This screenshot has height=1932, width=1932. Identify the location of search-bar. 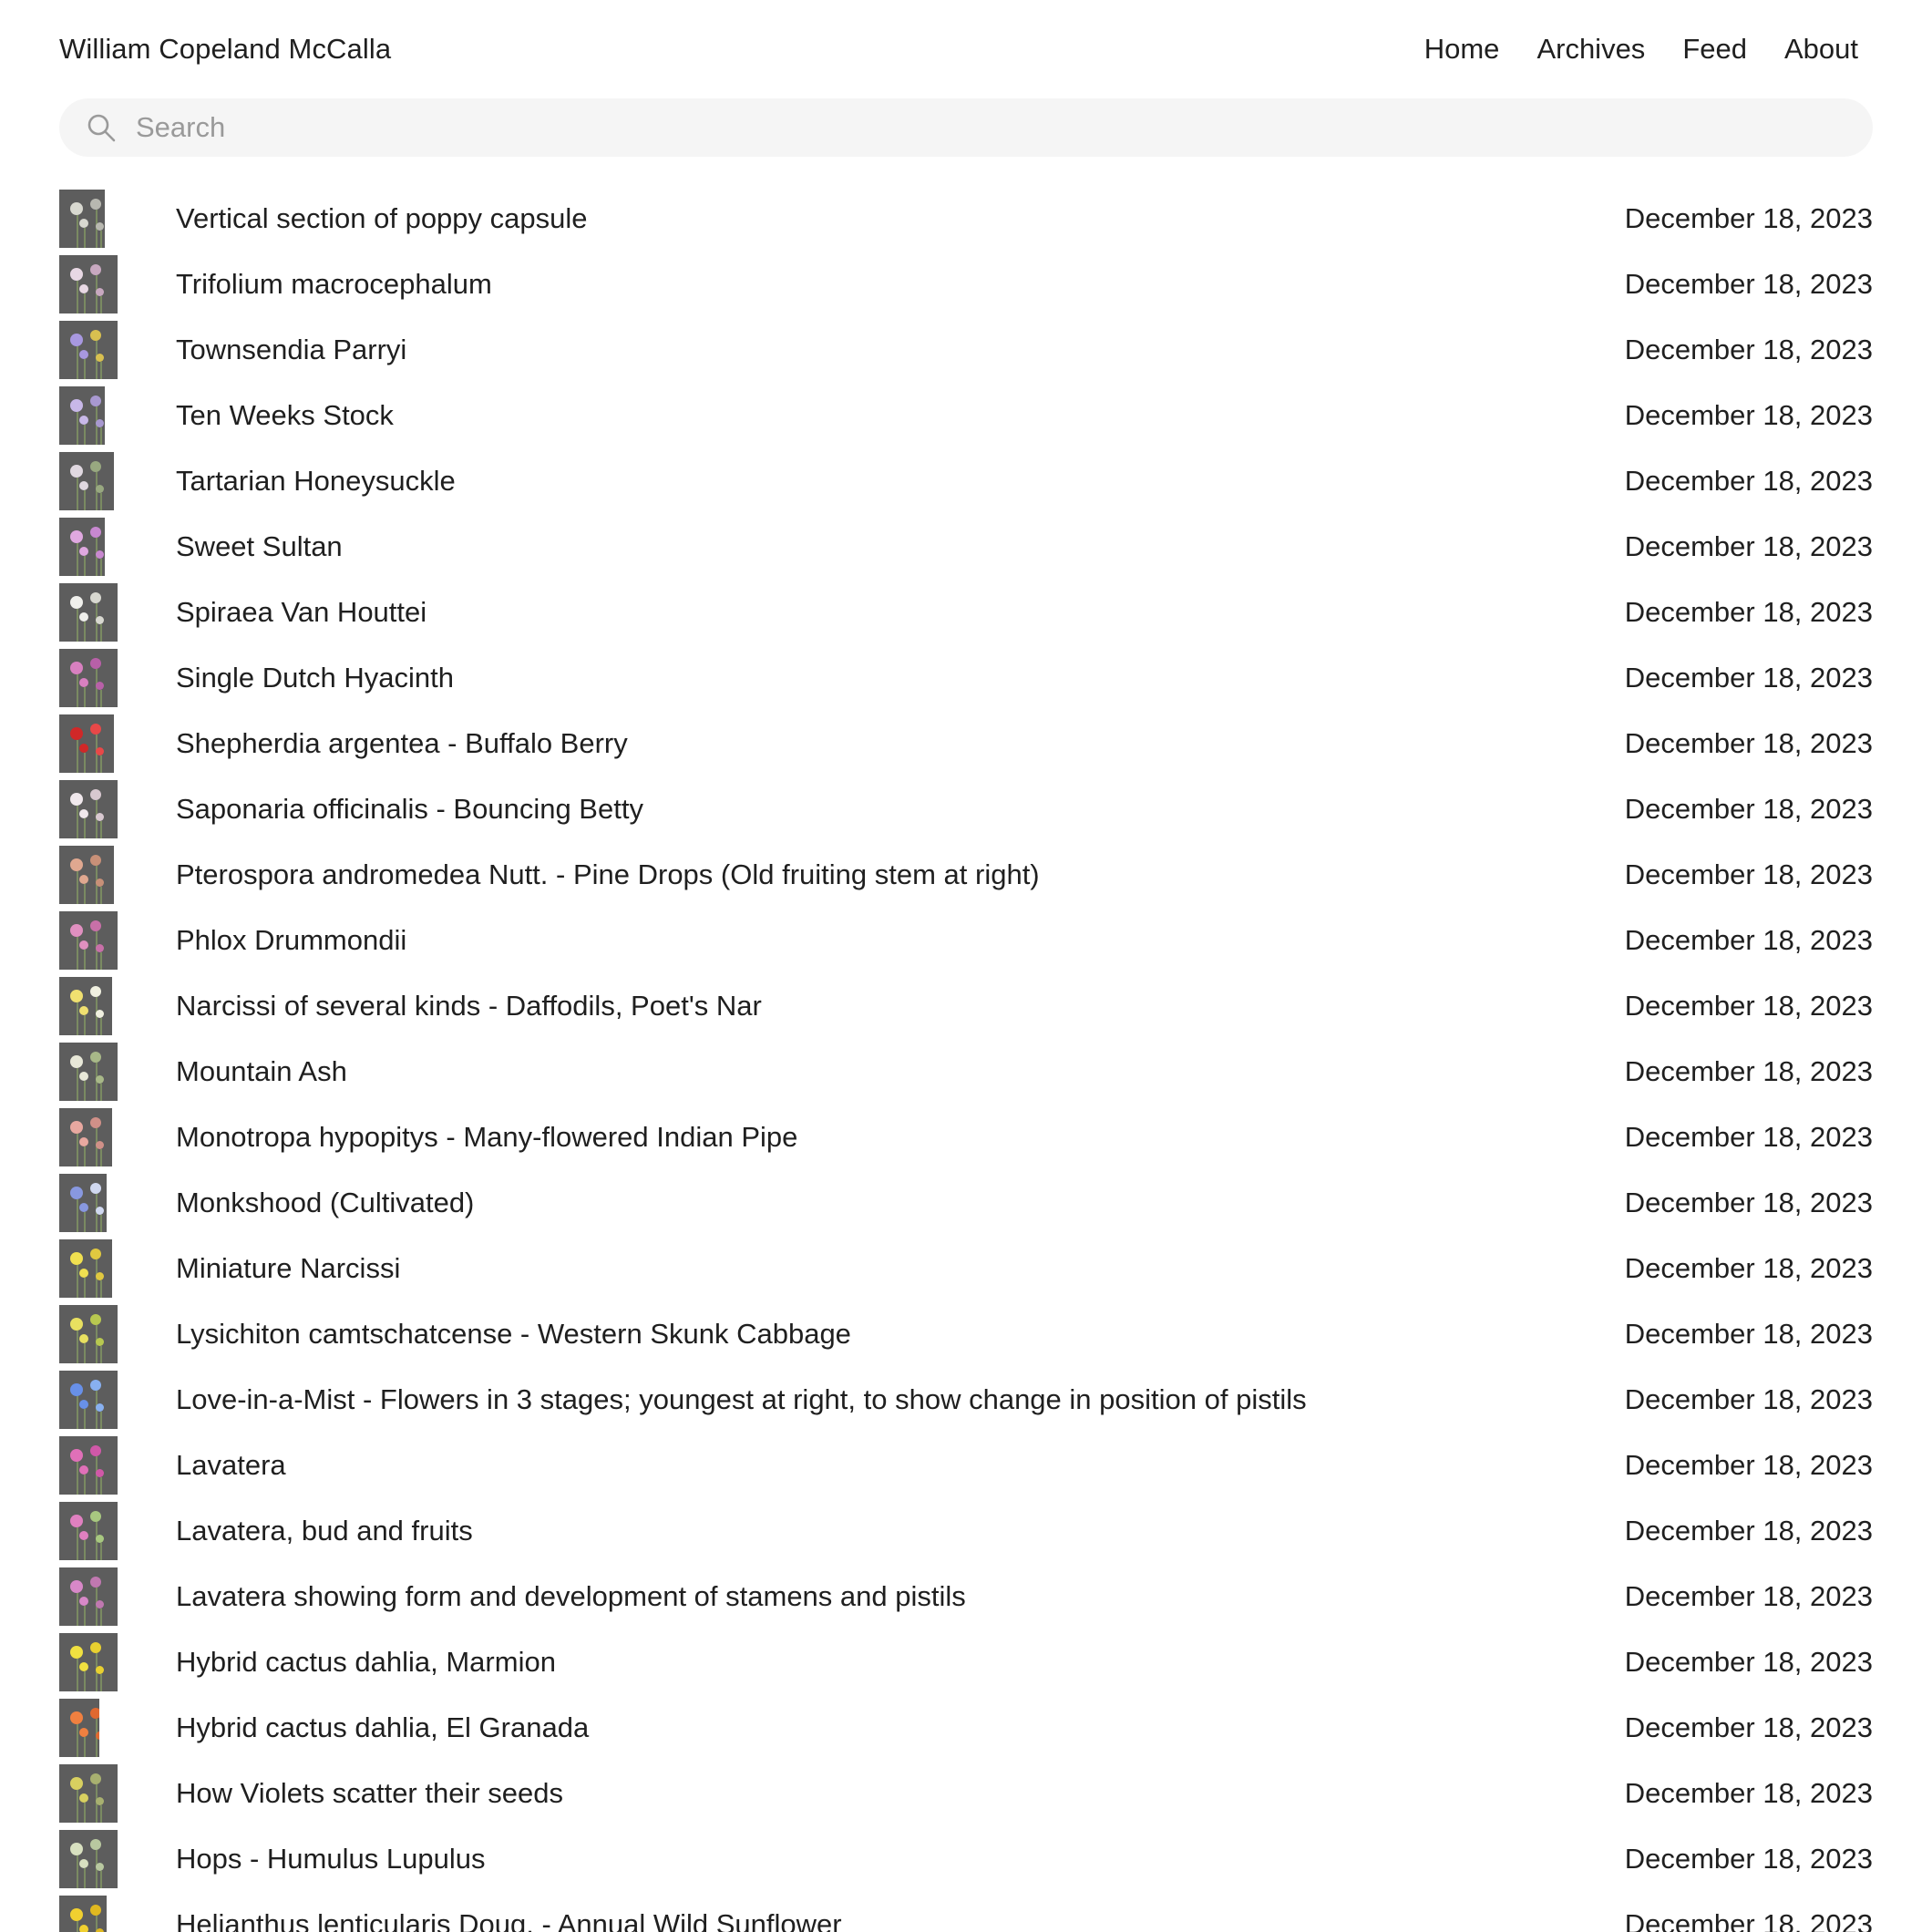
(966, 127).